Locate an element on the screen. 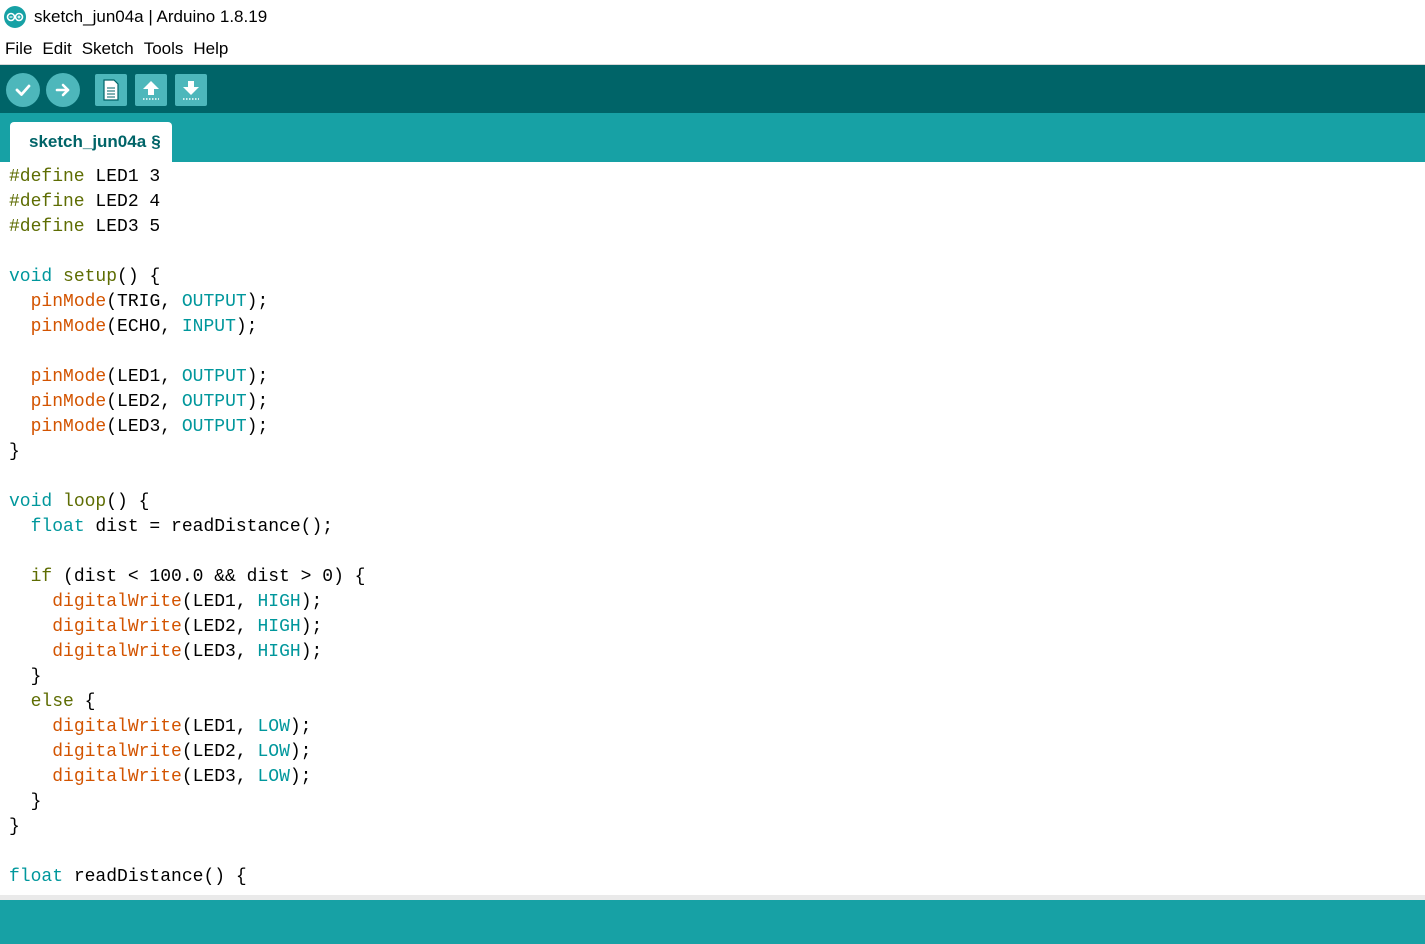  code-line: #define LED1 3 is located at coordinates (187, 177).